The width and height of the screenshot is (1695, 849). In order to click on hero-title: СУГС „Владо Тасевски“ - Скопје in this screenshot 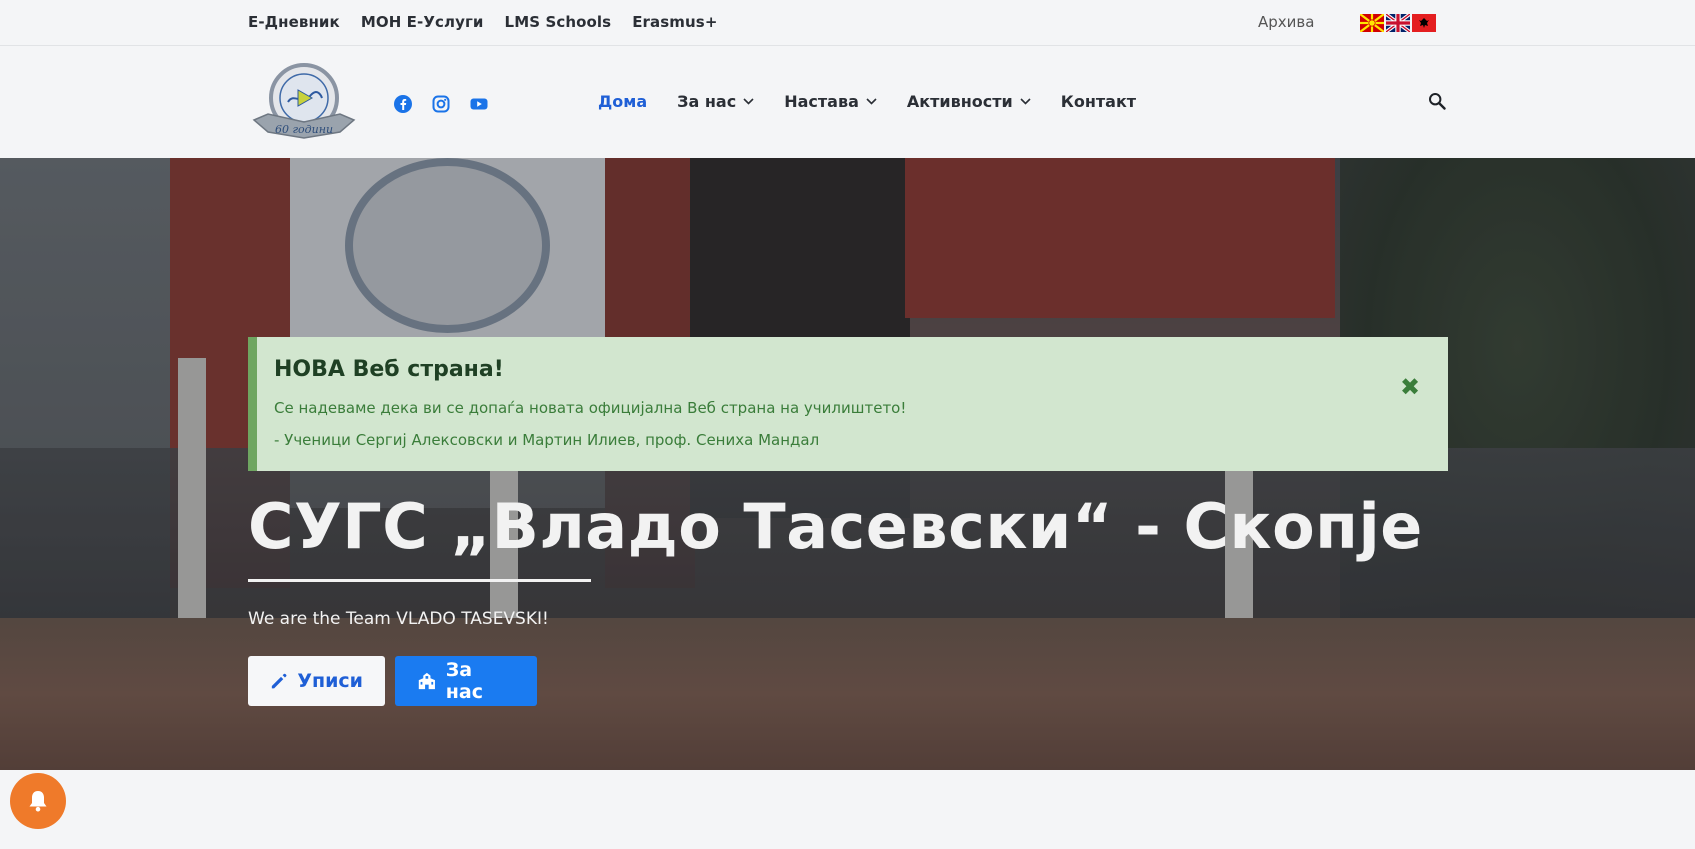, I will do `click(835, 526)`.